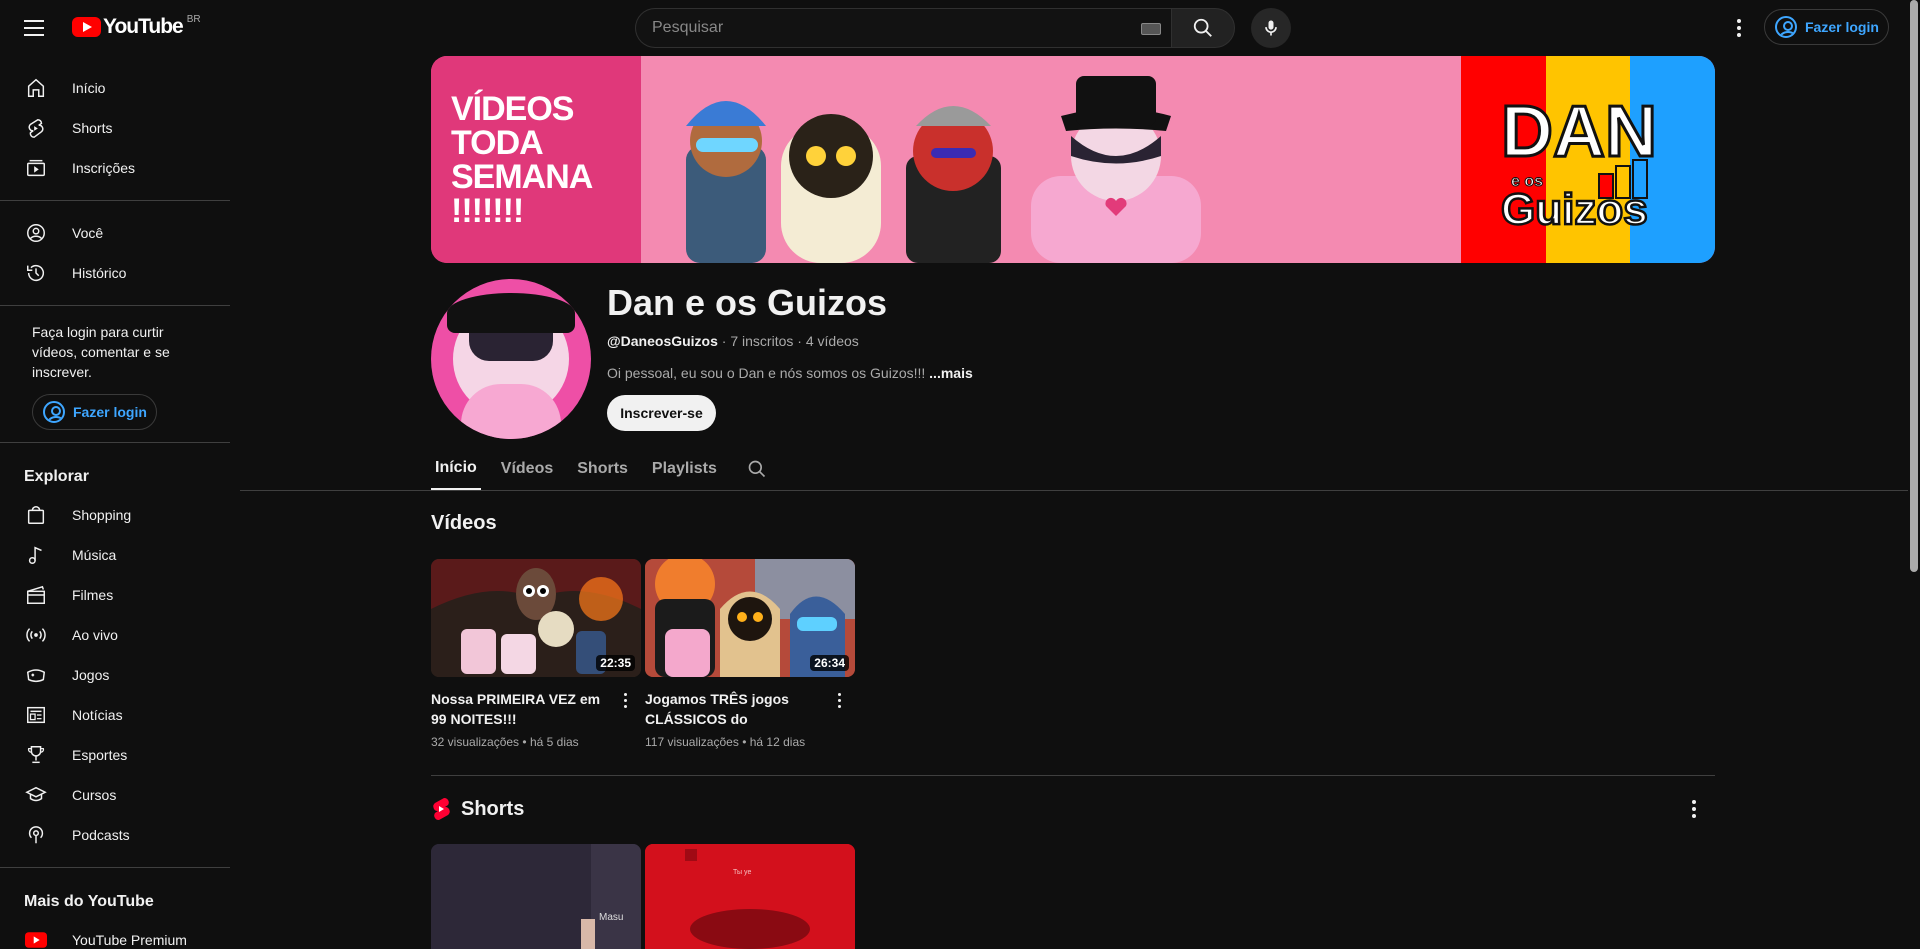  I want to click on video-thumbnail: 26:34, so click(750, 618).